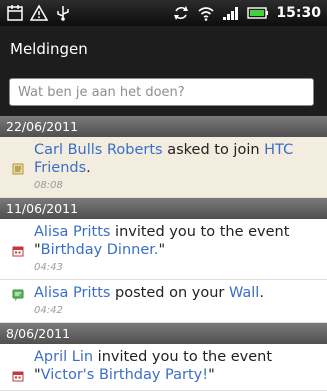 This screenshot has width=327, height=391. I want to click on target-link: Wall, so click(244, 293).